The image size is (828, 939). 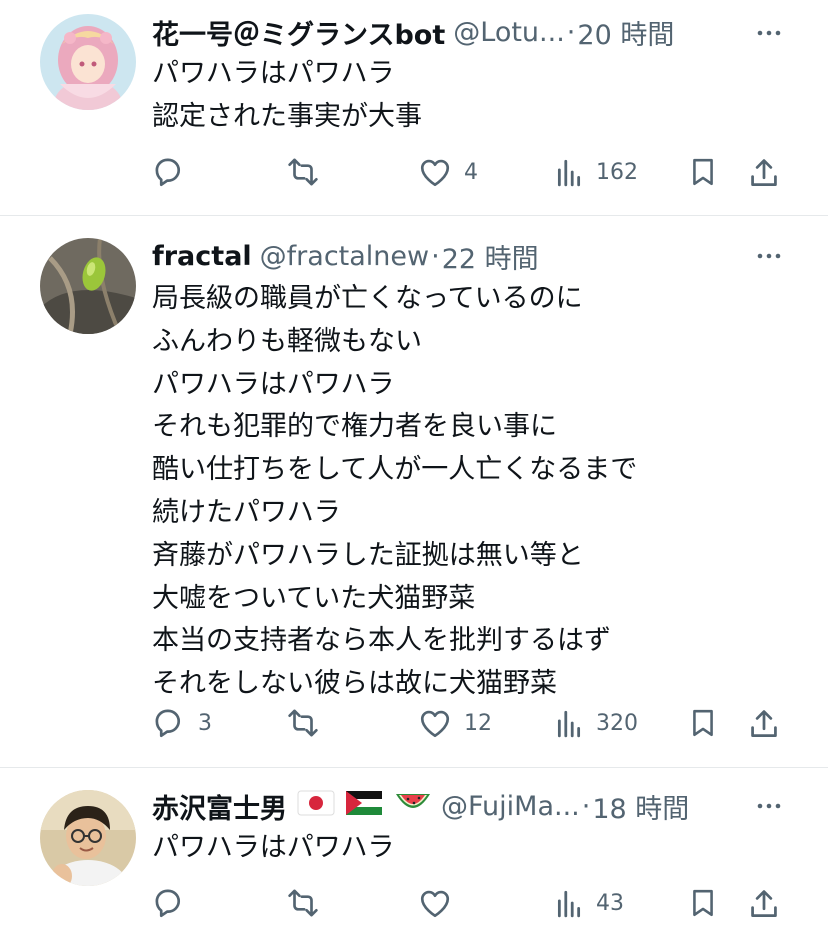 What do you see at coordinates (205, 723) in the screenshot?
I see `reply-count: 3` at bounding box center [205, 723].